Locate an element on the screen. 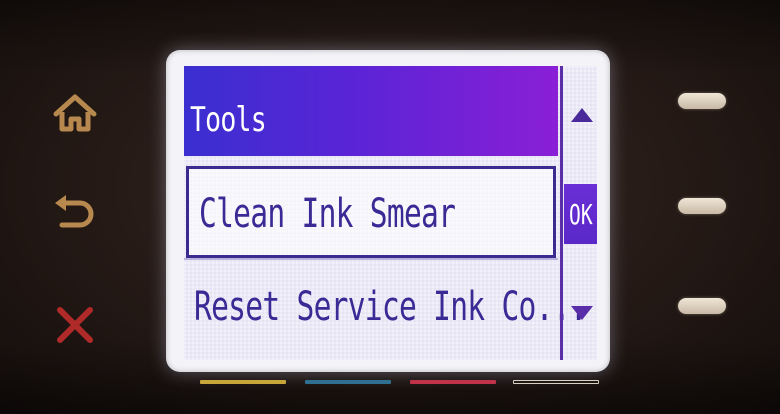 This screenshot has height=414, width=780. ink-black-indicator is located at coordinates (556, 382).